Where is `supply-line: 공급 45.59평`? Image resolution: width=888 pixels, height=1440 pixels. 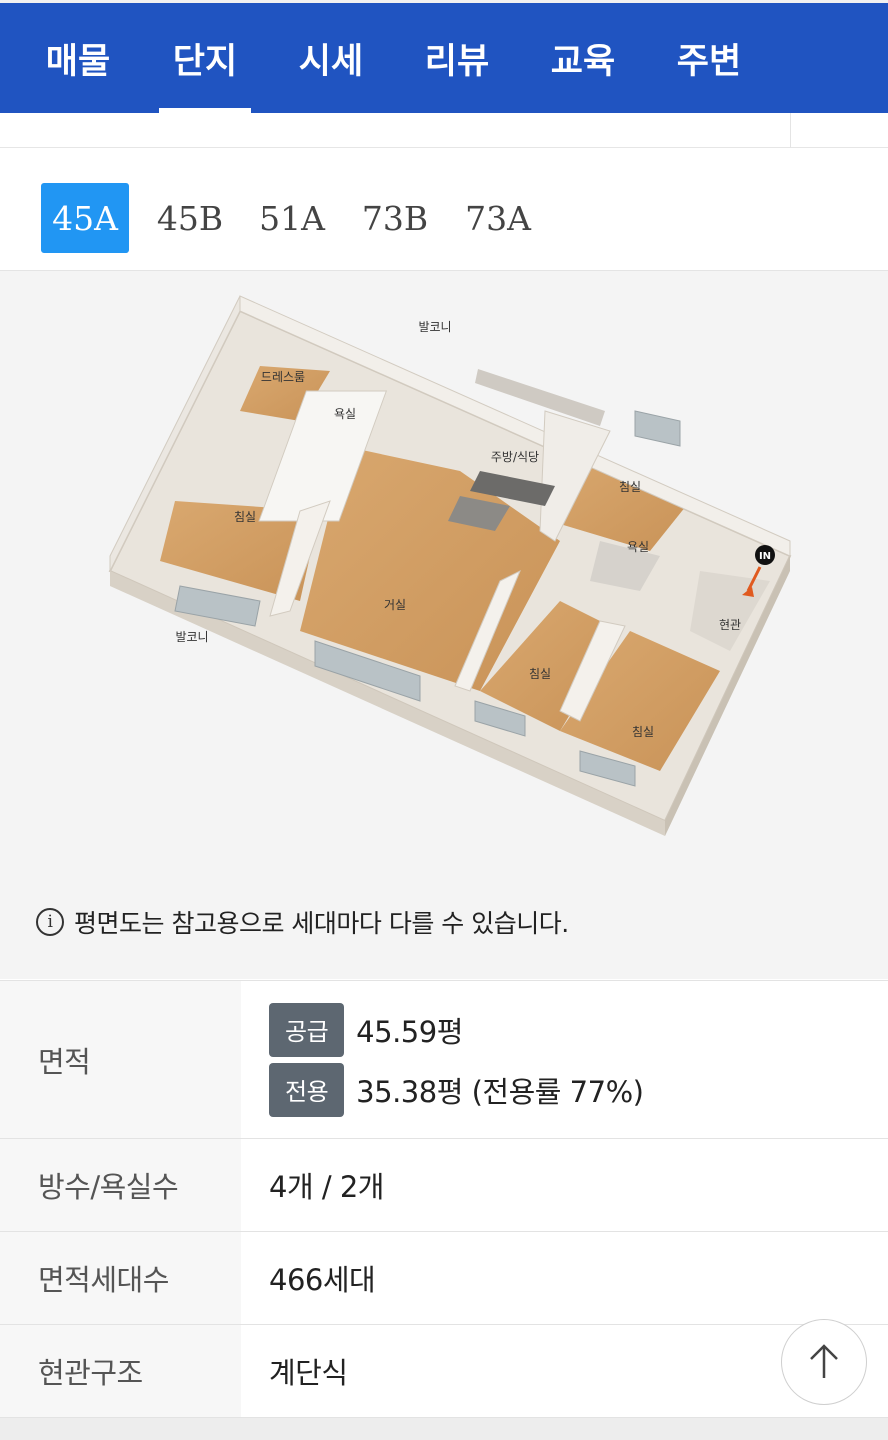
supply-line: 공급 45.59평 is located at coordinates (366, 1029).